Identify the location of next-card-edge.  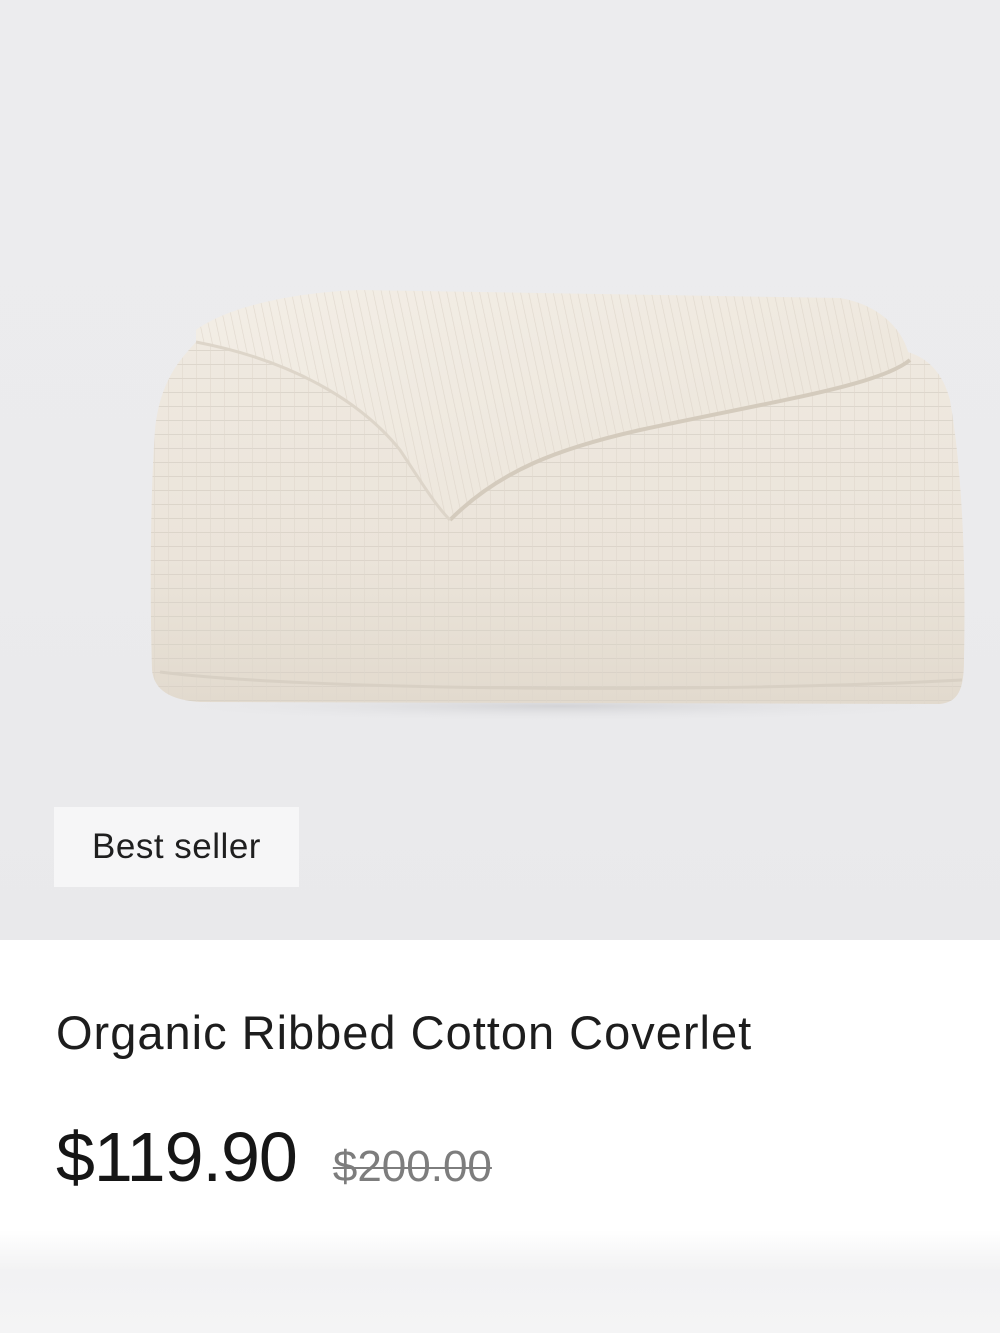
(500, 1281).